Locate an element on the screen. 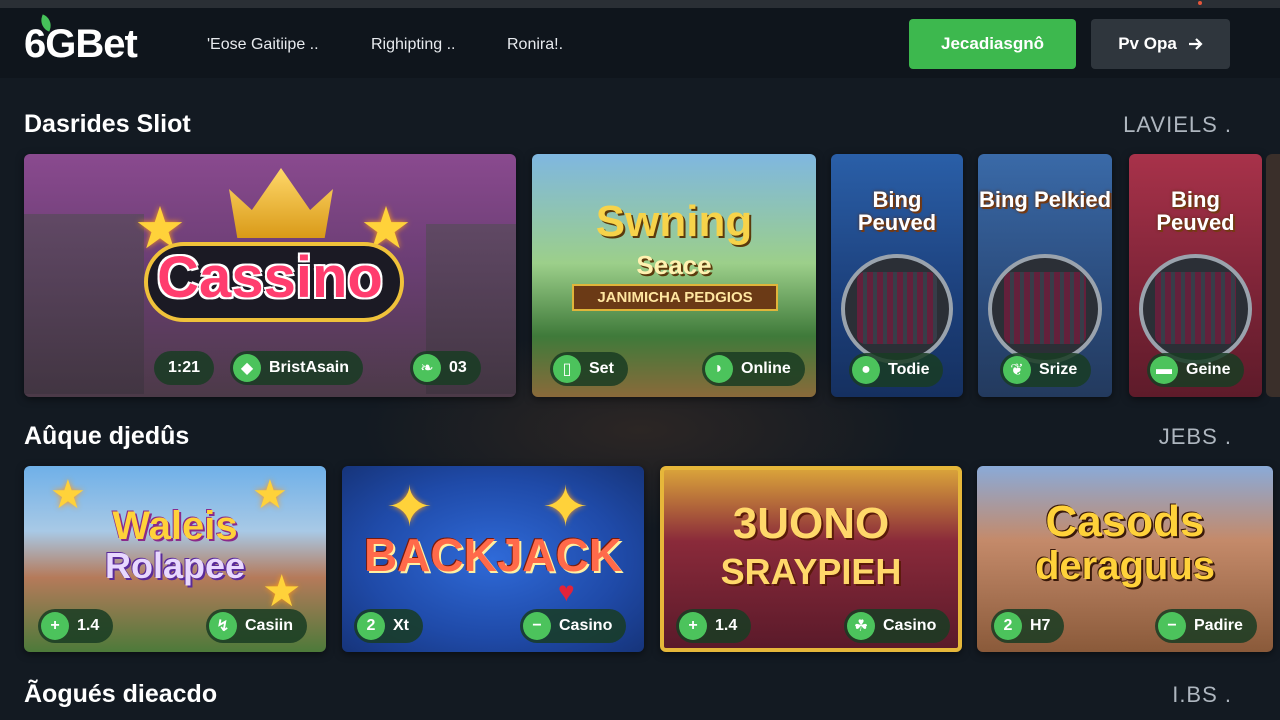 This screenshot has height=720, width=1280. section-3-title: Ãogués dieacdo is located at coordinates (121, 694).